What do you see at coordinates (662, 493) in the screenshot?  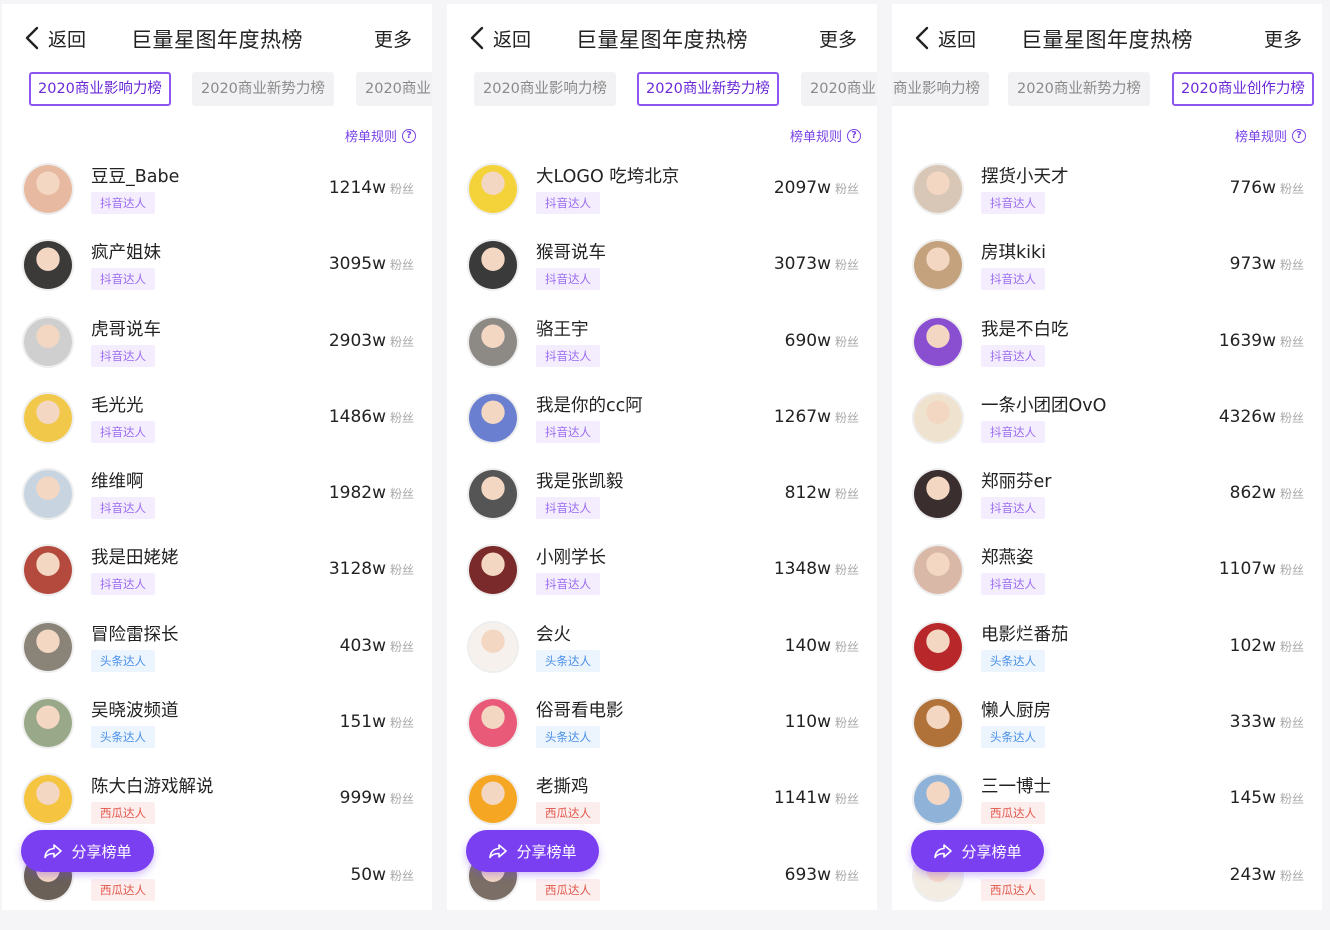 I see `list-item: 我是张凯毅 抖音达人 812w 粉丝` at bounding box center [662, 493].